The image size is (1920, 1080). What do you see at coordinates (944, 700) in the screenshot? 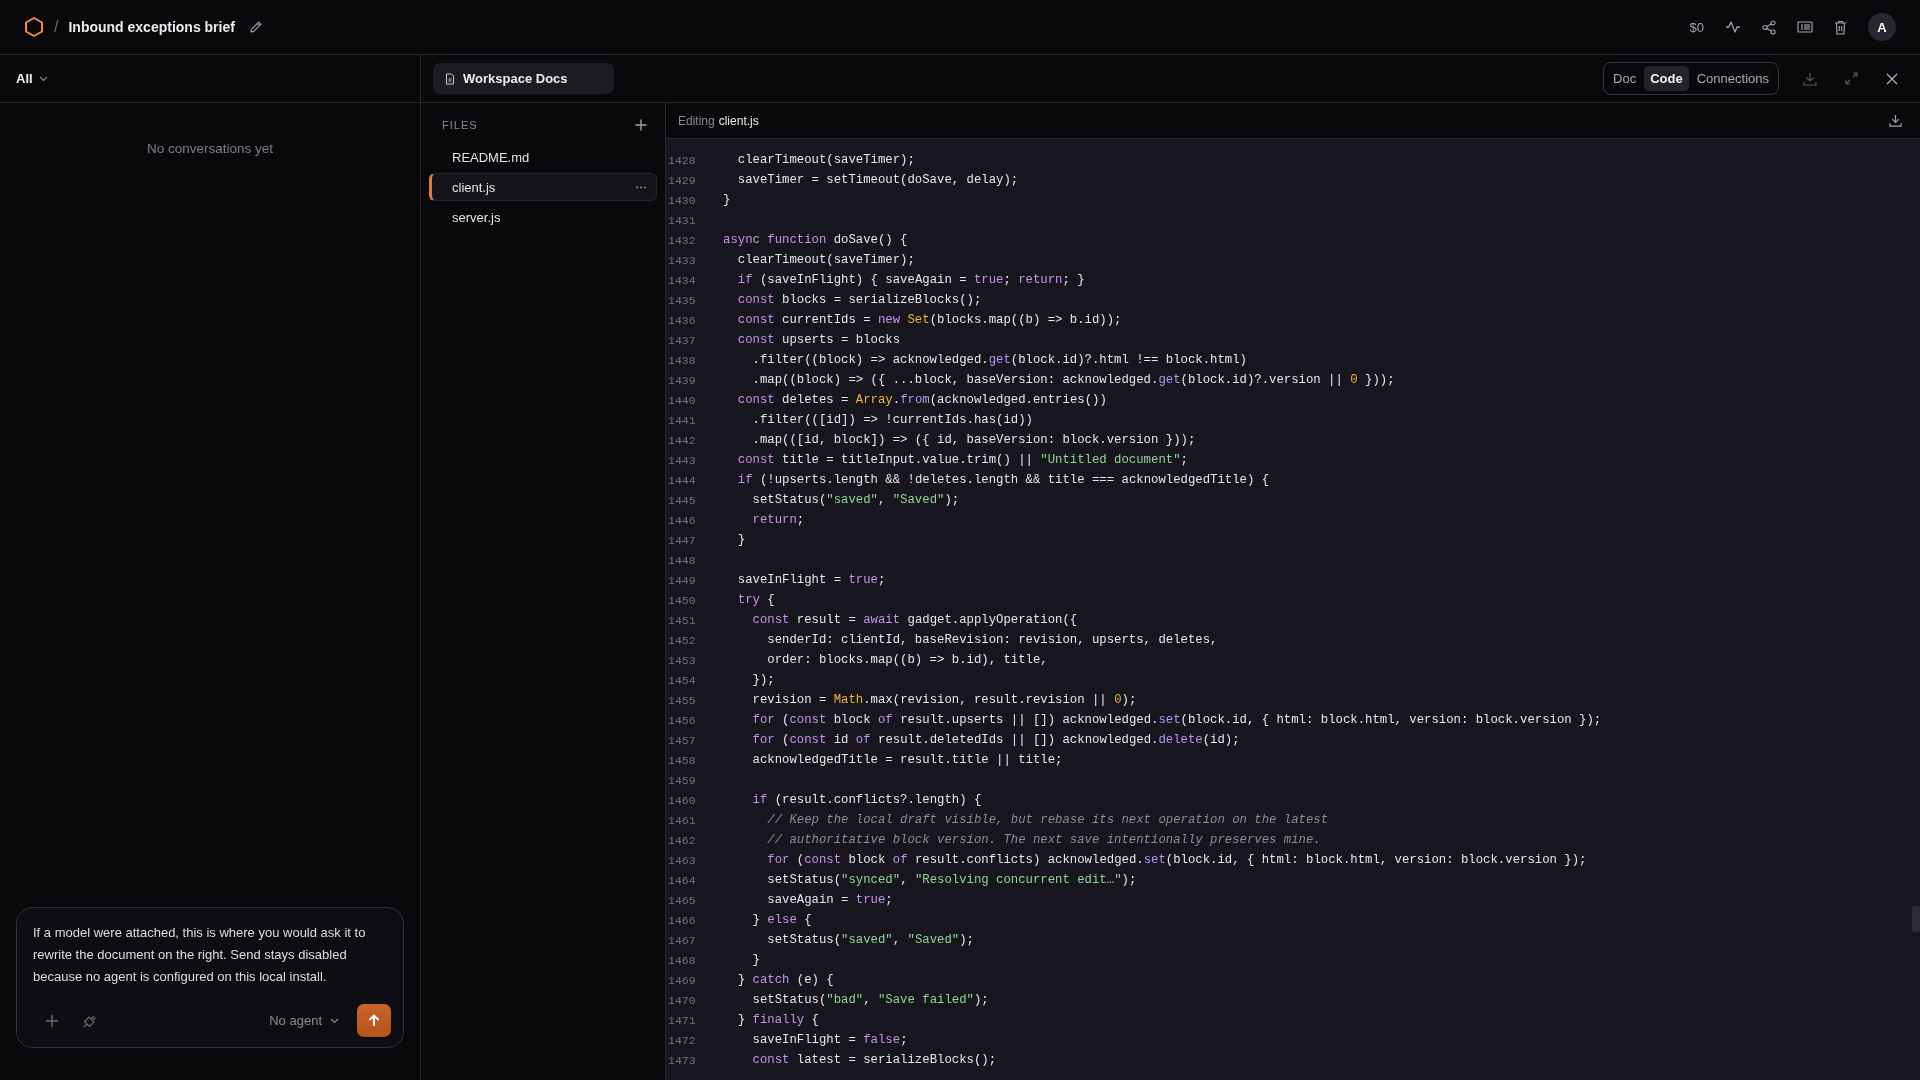
I see `code-line: revision = Math.max(revision, result.revision || 0);` at bounding box center [944, 700].